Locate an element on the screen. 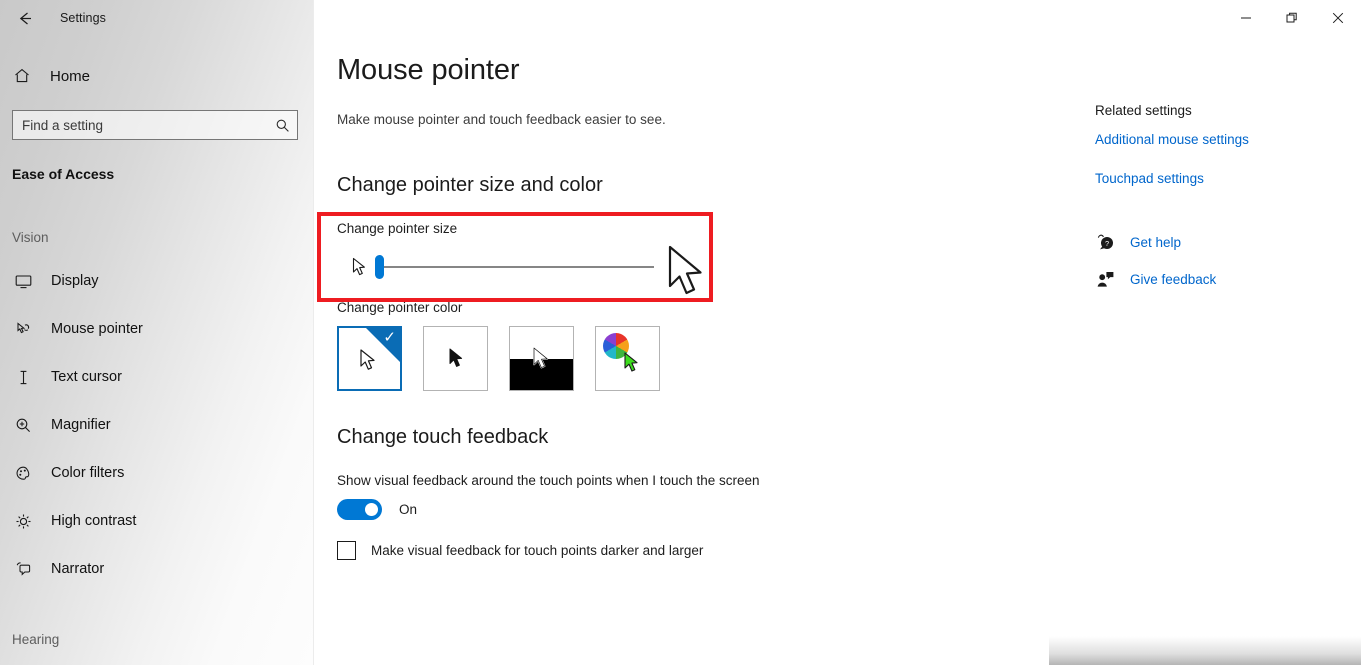  minimize-button is located at coordinates (1246, 18).